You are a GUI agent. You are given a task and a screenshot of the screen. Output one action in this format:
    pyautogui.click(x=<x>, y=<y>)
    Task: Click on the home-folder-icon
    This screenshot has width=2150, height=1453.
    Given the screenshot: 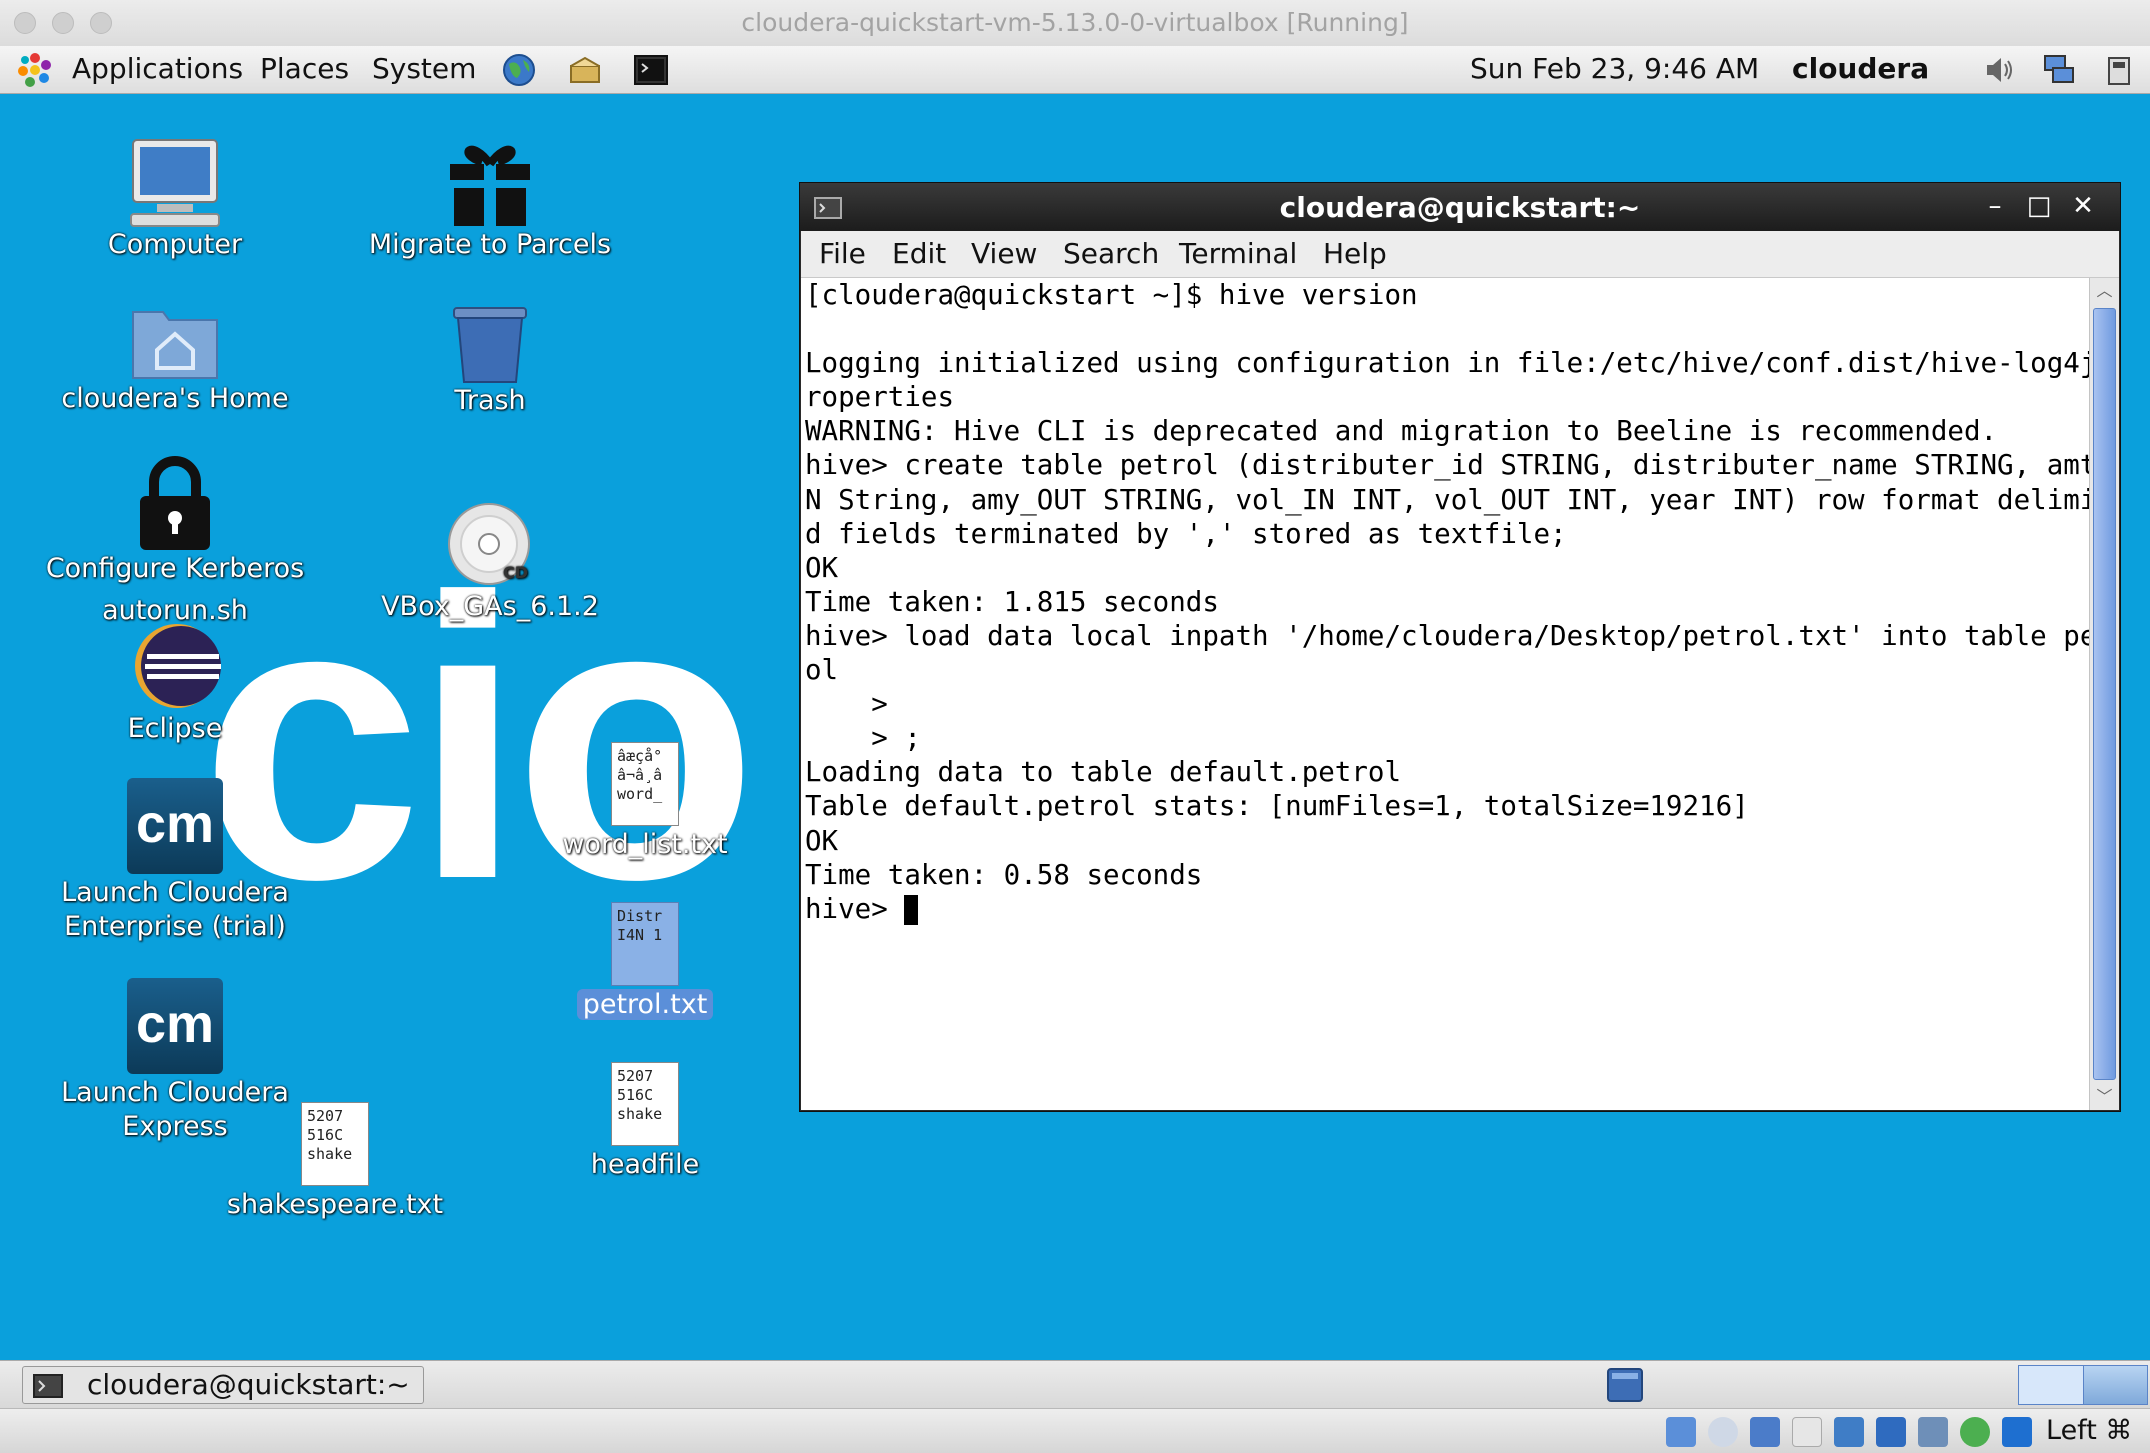 What is the action you would take?
    pyautogui.click(x=175, y=345)
    